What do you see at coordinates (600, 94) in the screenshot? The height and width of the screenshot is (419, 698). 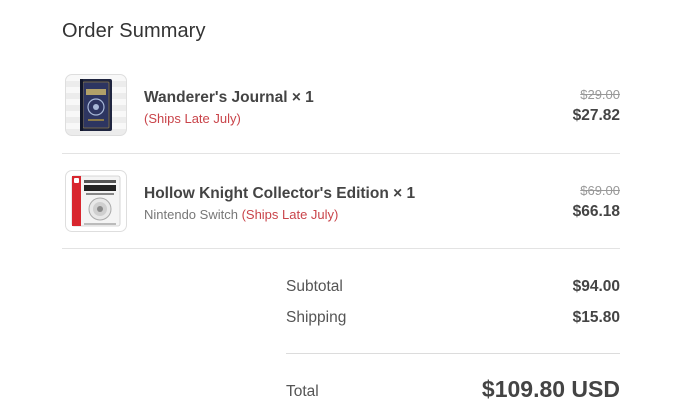 I see `original-price: $29.00` at bounding box center [600, 94].